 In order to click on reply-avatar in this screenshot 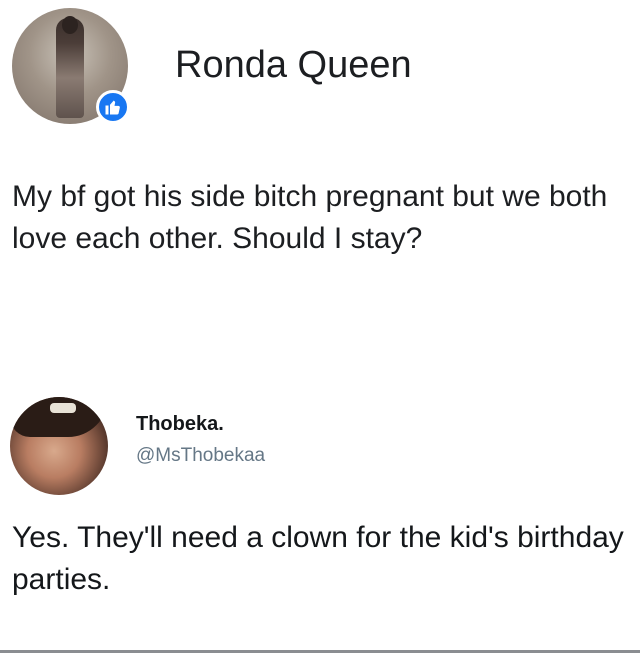, I will do `click(59, 446)`.